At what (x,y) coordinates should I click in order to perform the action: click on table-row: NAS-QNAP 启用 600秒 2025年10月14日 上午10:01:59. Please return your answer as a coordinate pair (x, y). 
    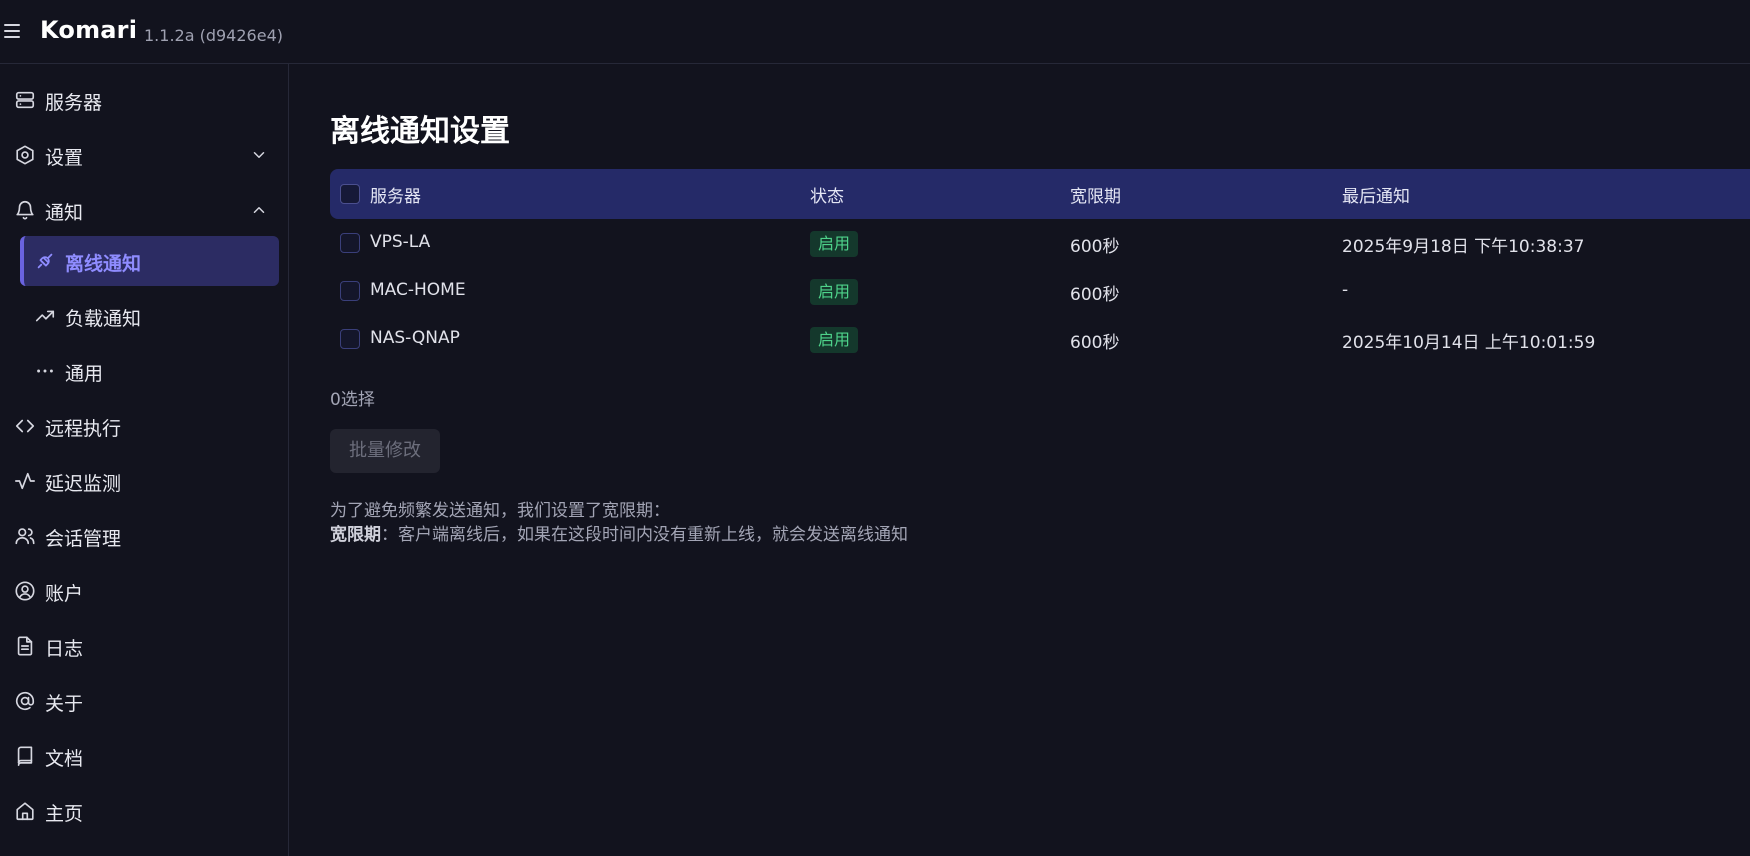
    Looking at the image, I should click on (1040, 339).